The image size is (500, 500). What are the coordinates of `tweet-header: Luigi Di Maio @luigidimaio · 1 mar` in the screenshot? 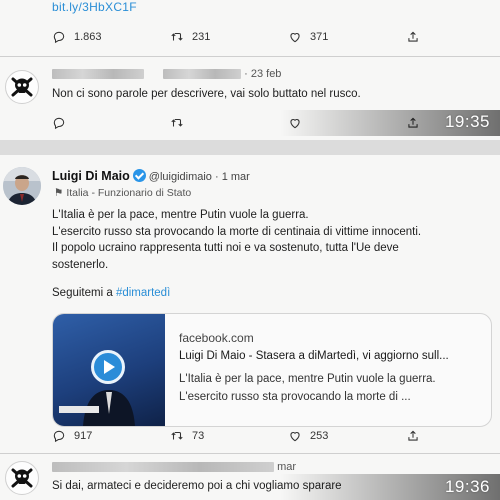 It's located at (151, 176).